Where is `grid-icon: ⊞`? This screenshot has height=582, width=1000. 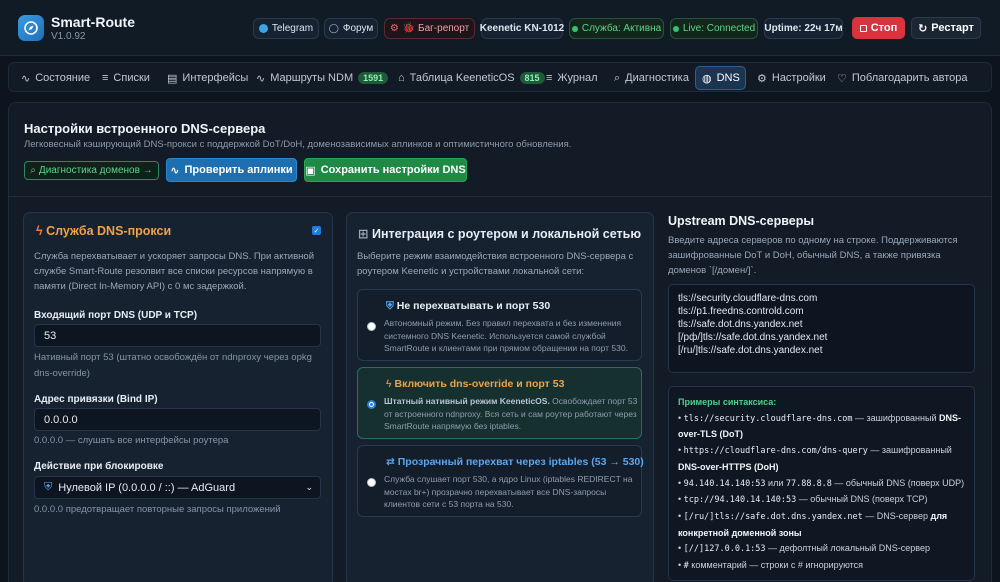 grid-icon: ⊞ is located at coordinates (363, 234).